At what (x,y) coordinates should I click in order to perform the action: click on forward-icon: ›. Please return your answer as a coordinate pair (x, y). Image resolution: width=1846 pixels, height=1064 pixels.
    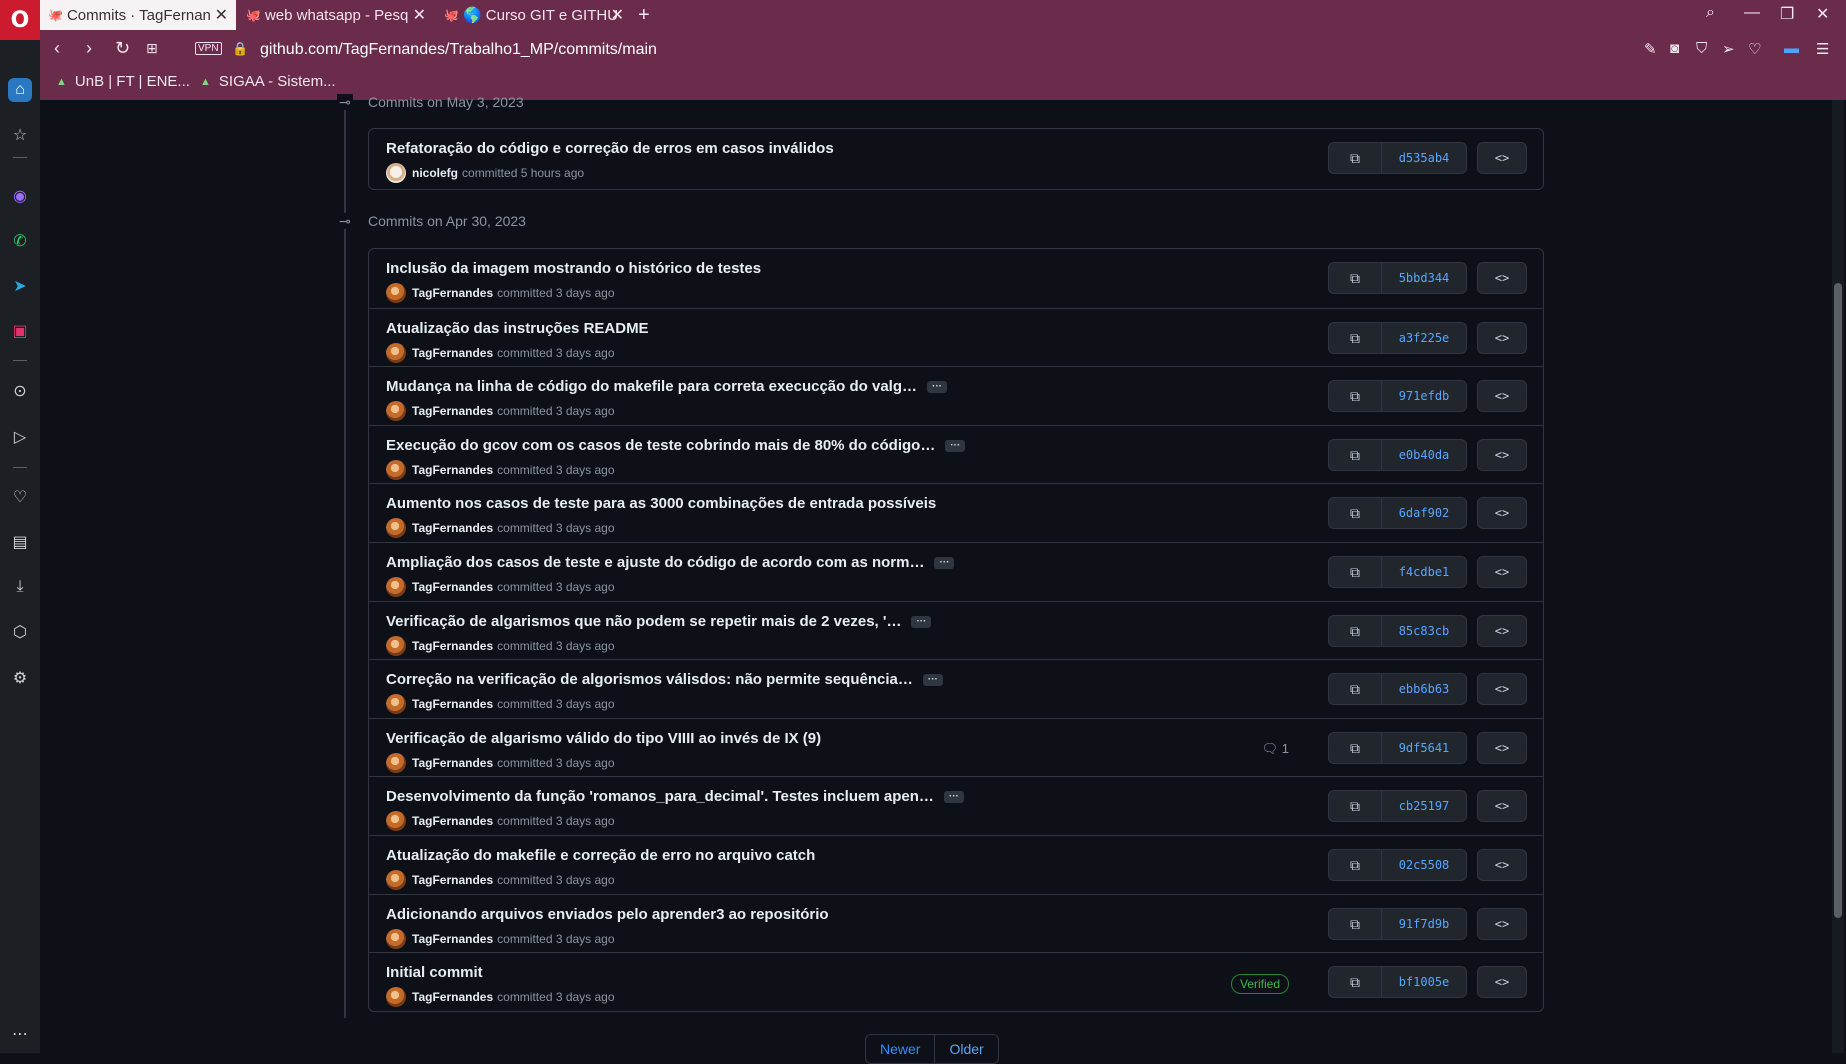
    Looking at the image, I should click on (89, 48).